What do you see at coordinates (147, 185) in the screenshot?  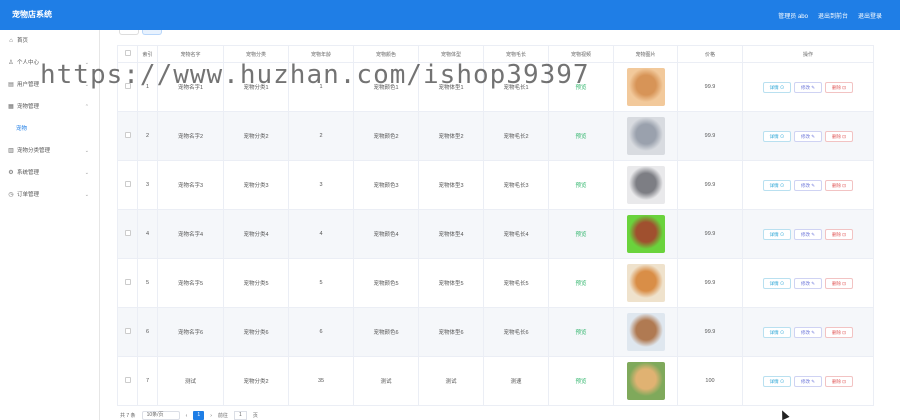 I see `cell-idx: 3` at bounding box center [147, 185].